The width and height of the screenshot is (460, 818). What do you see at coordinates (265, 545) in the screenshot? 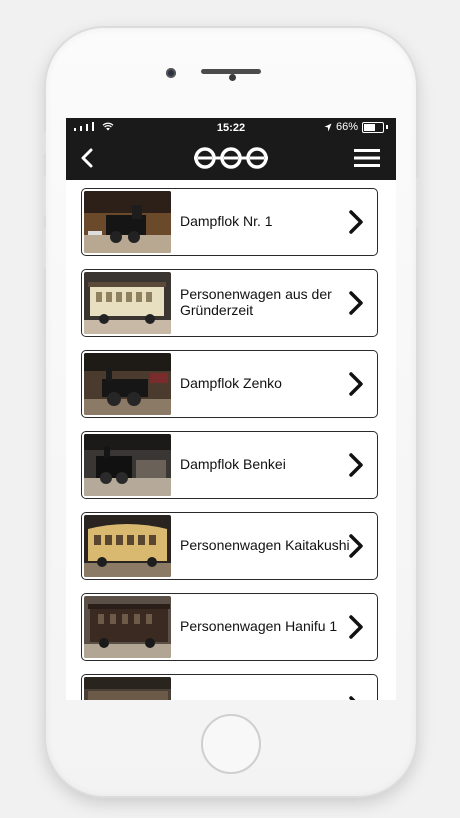
I see `list-item-label: Personenwagen Kaitakushi` at bounding box center [265, 545].